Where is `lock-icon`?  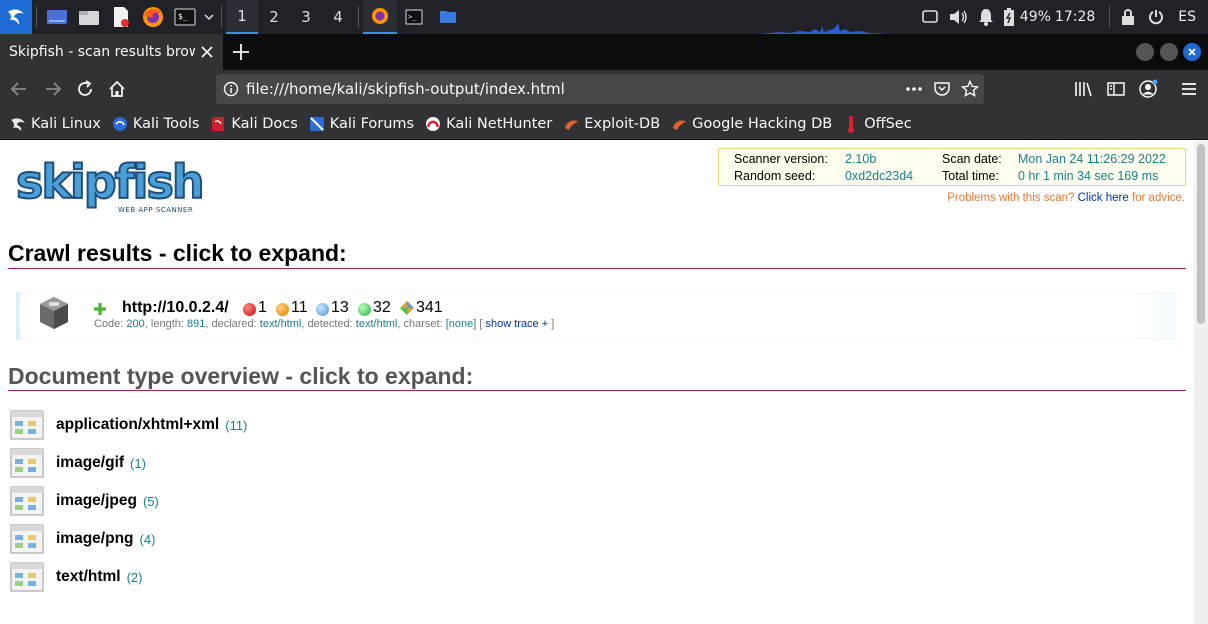
lock-icon is located at coordinates (1128, 17).